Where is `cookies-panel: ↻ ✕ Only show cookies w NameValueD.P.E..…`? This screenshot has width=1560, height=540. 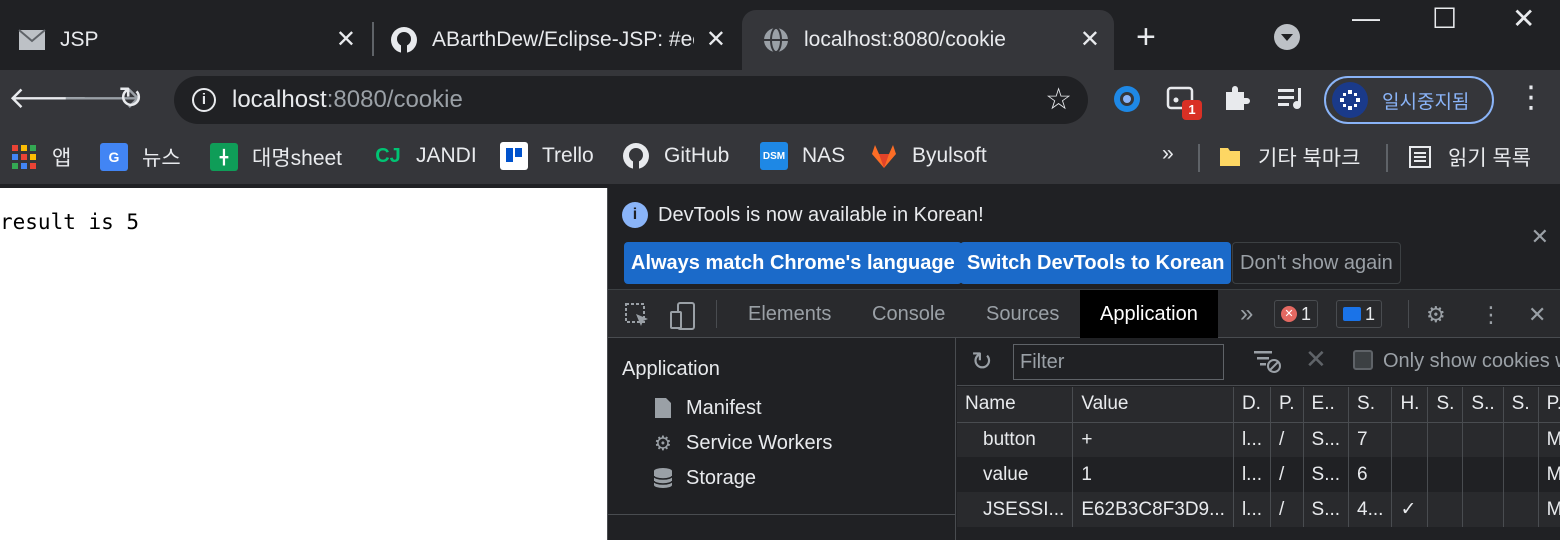
cookies-panel: ↻ ✕ Only show cookies w NameValueD.P.E..… is located at coordinates (1258, 439).